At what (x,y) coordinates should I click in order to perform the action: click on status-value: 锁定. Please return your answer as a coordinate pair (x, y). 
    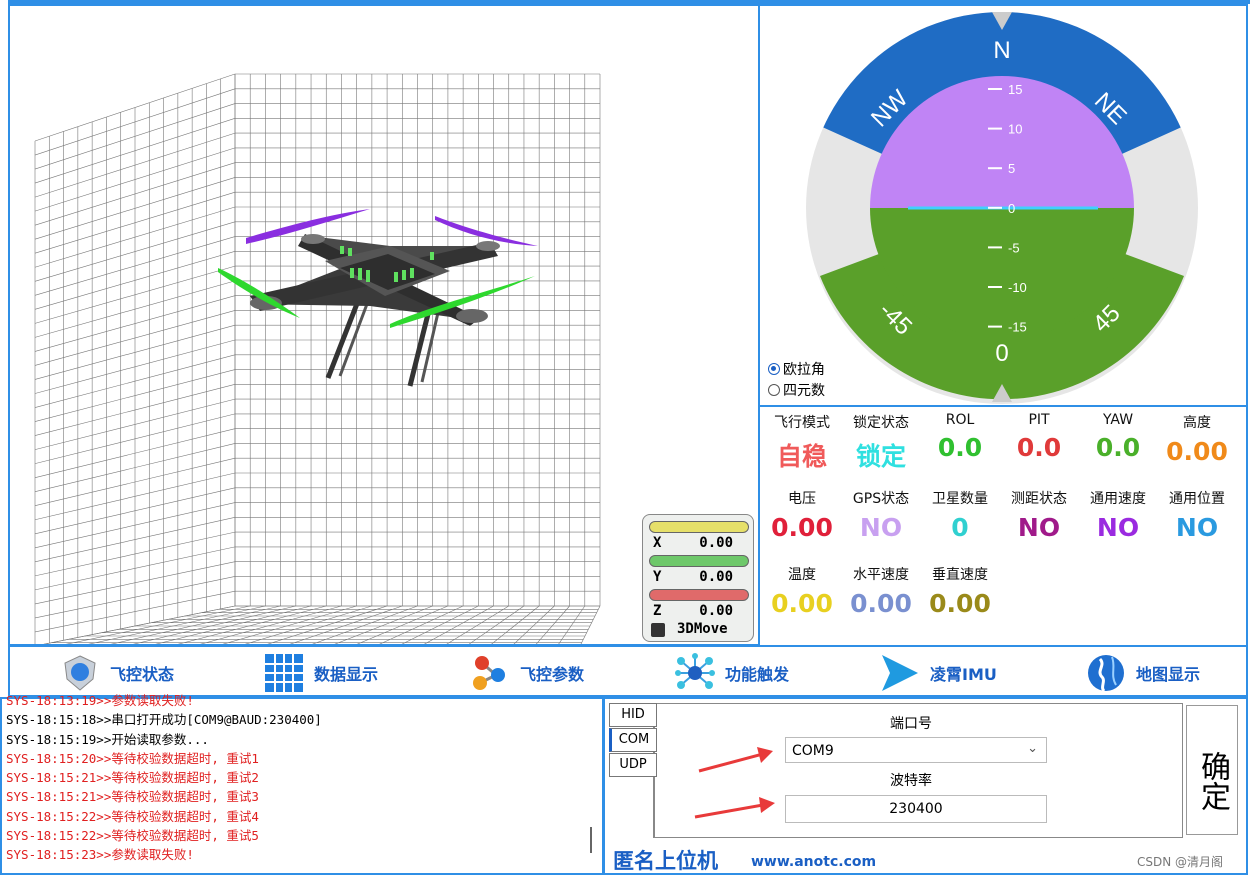
    Looking at the image, I should click on (880, 456).